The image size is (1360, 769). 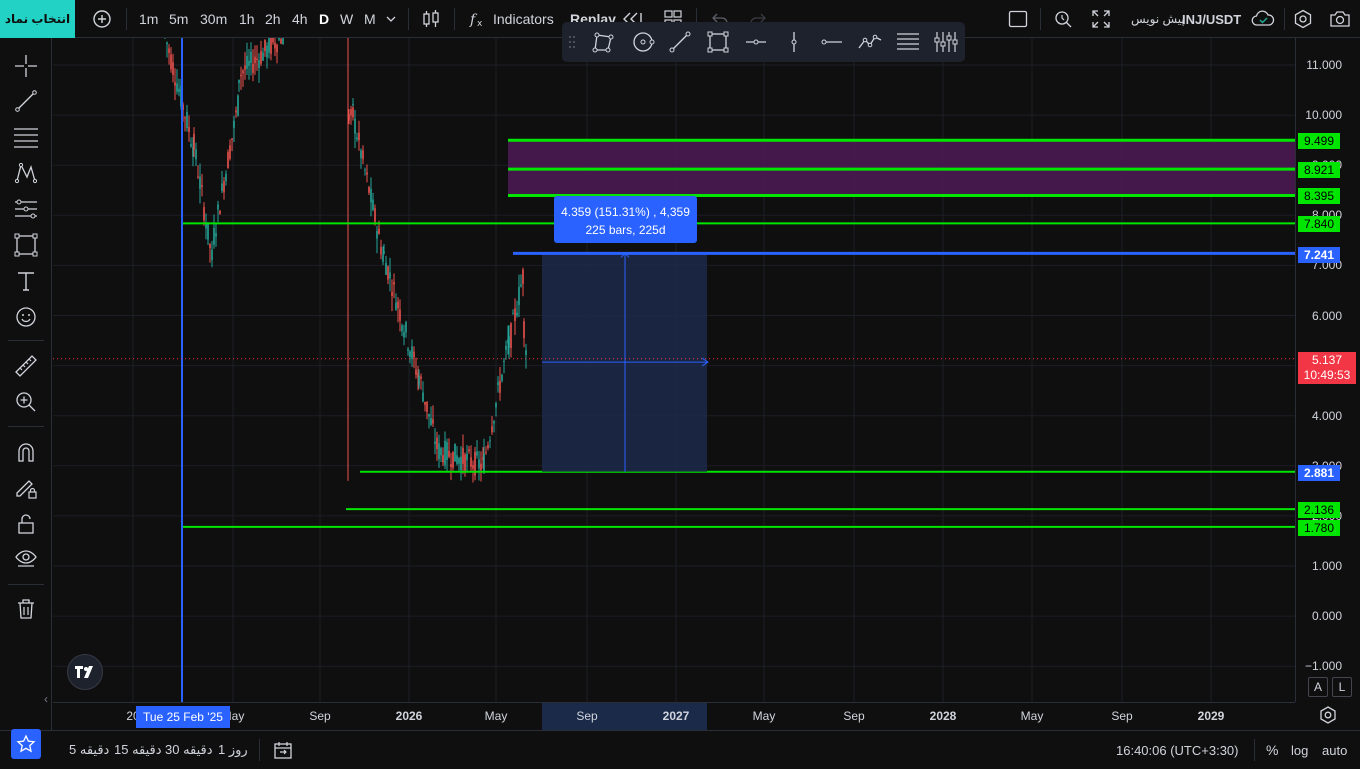 I want to click on horizontal-ray-icon, so click(x=832, y=42).